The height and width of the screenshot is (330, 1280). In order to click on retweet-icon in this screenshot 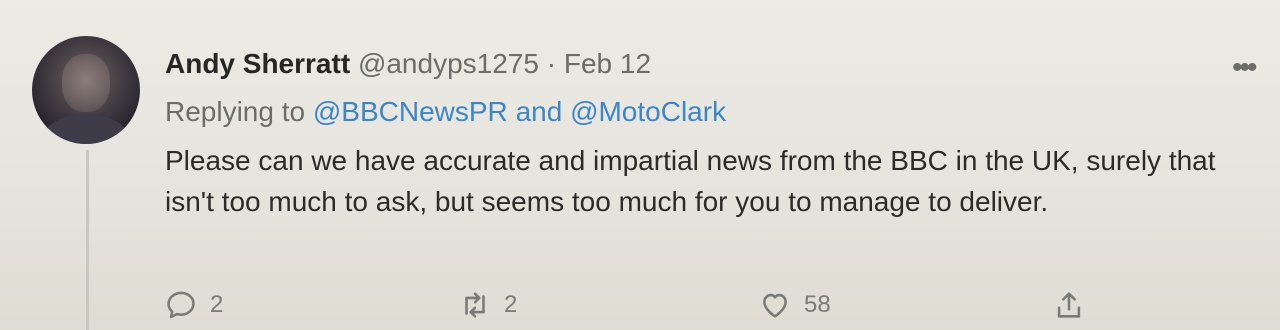, I will do `click(475, 305)`.